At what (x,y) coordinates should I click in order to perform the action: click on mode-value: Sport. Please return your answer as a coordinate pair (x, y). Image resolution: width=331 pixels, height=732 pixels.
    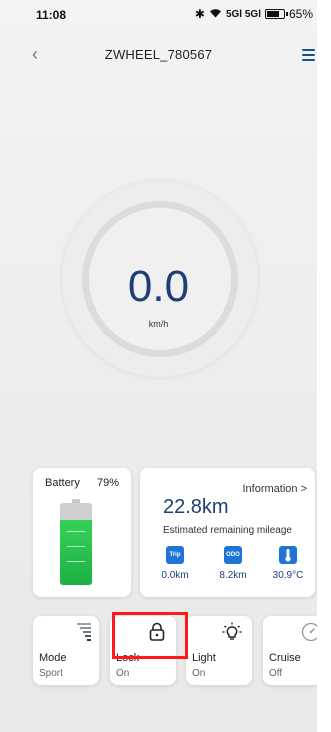
    Looking at the image, I should click on (51, 673).